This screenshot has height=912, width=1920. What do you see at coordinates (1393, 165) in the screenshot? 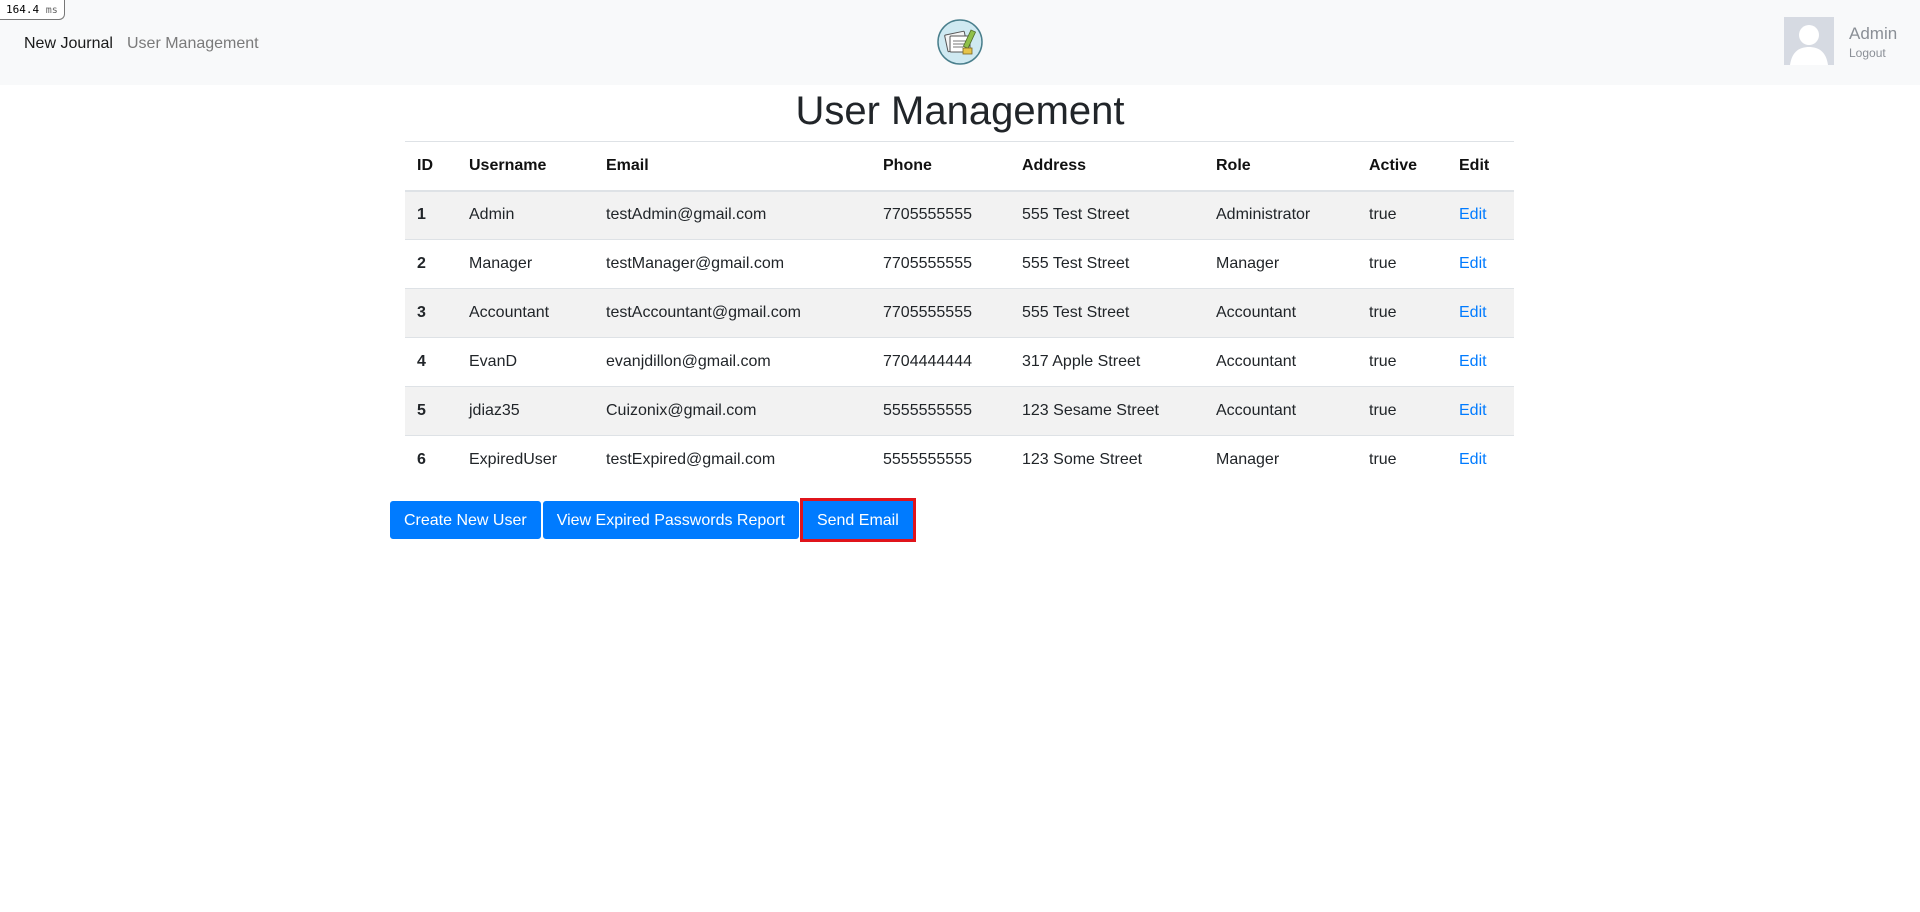
I see `column-header-active: Active` at bounding box center [1393, 165].